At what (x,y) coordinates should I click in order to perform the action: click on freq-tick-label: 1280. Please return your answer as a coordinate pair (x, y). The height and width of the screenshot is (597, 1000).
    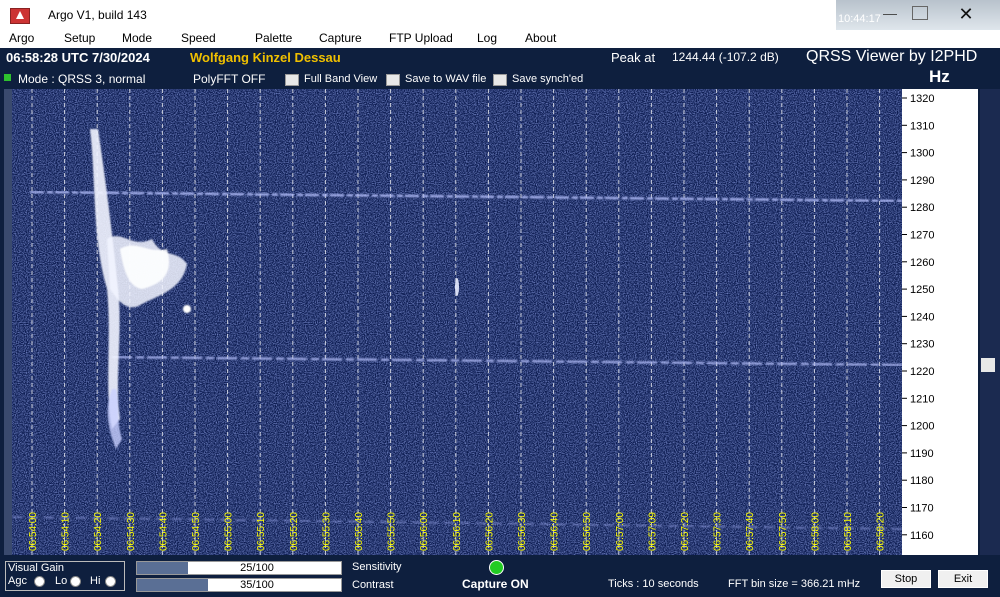
    Looking at the image, I should click on (922, 208).